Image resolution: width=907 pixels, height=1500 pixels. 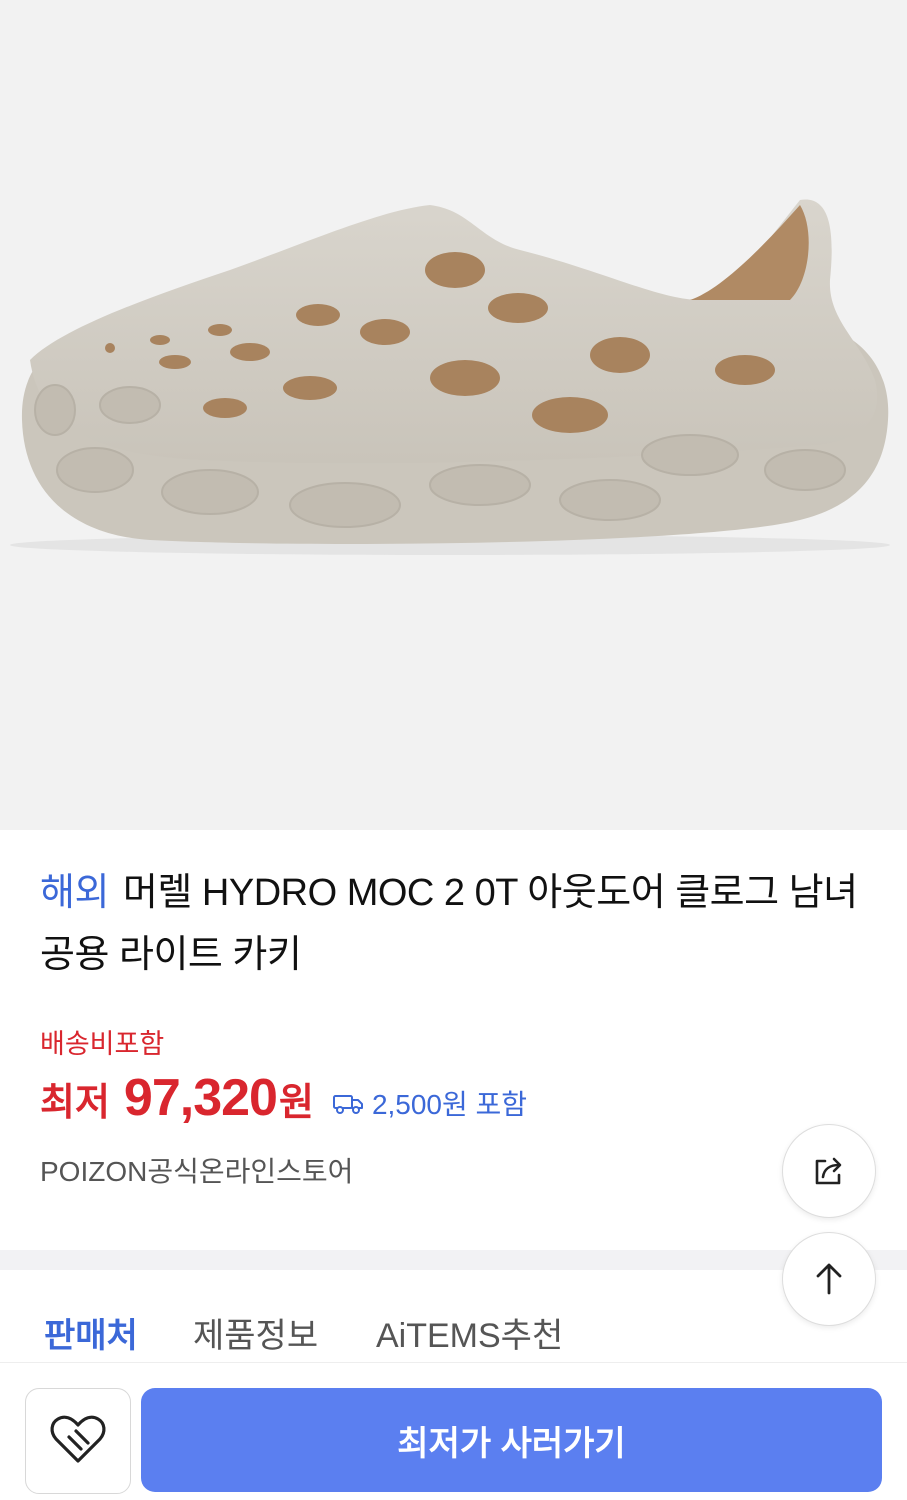 What do you see at coordinates (75, 1103) in the screenshot?
I see `lowest-price-label: 최저` at bounding box center [75, 1103].